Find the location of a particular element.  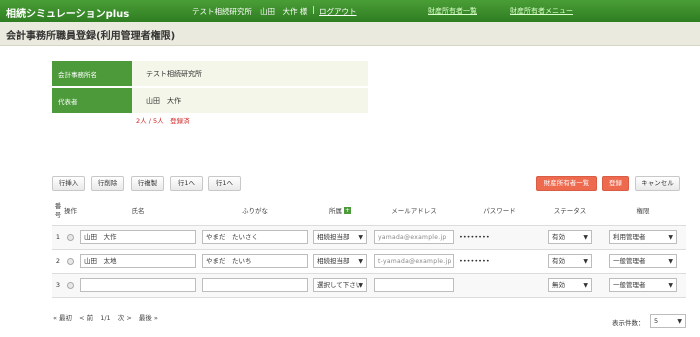

name-input: 山田 太地 is located at coordinates (138, 261).